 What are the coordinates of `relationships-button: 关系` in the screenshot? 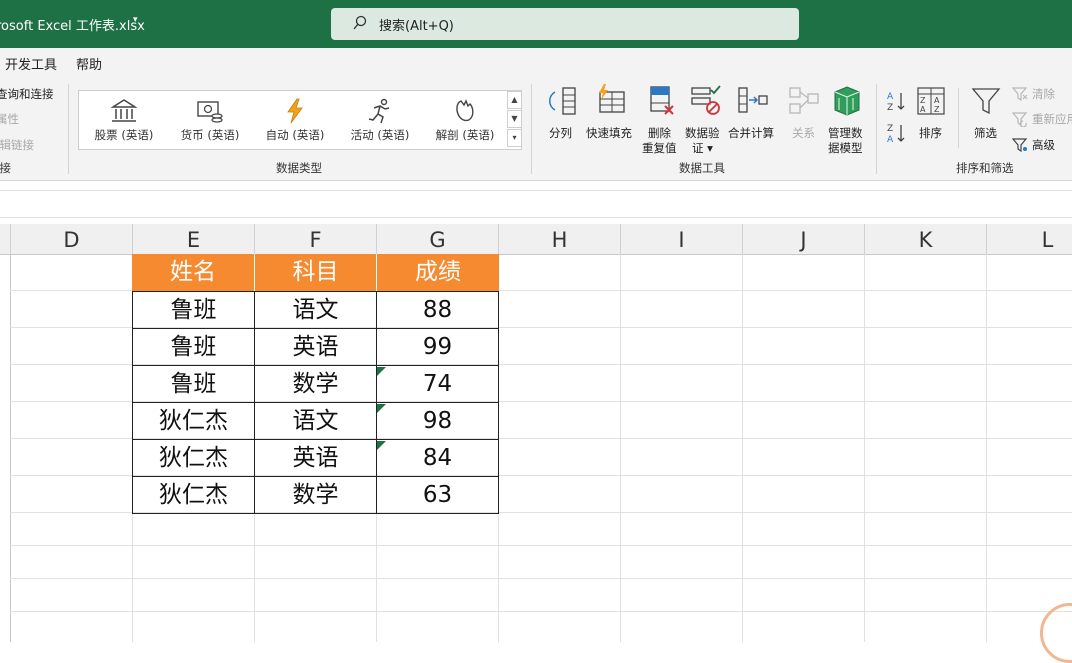 It's located at (804, 119).